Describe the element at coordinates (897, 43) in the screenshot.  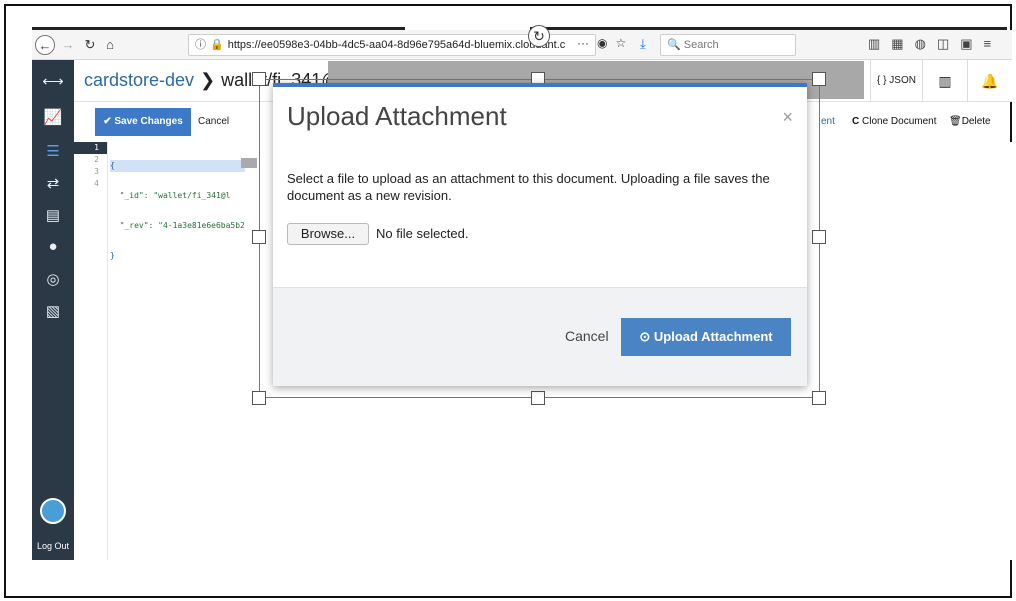
I see `extension-icon: ▦` at that location.